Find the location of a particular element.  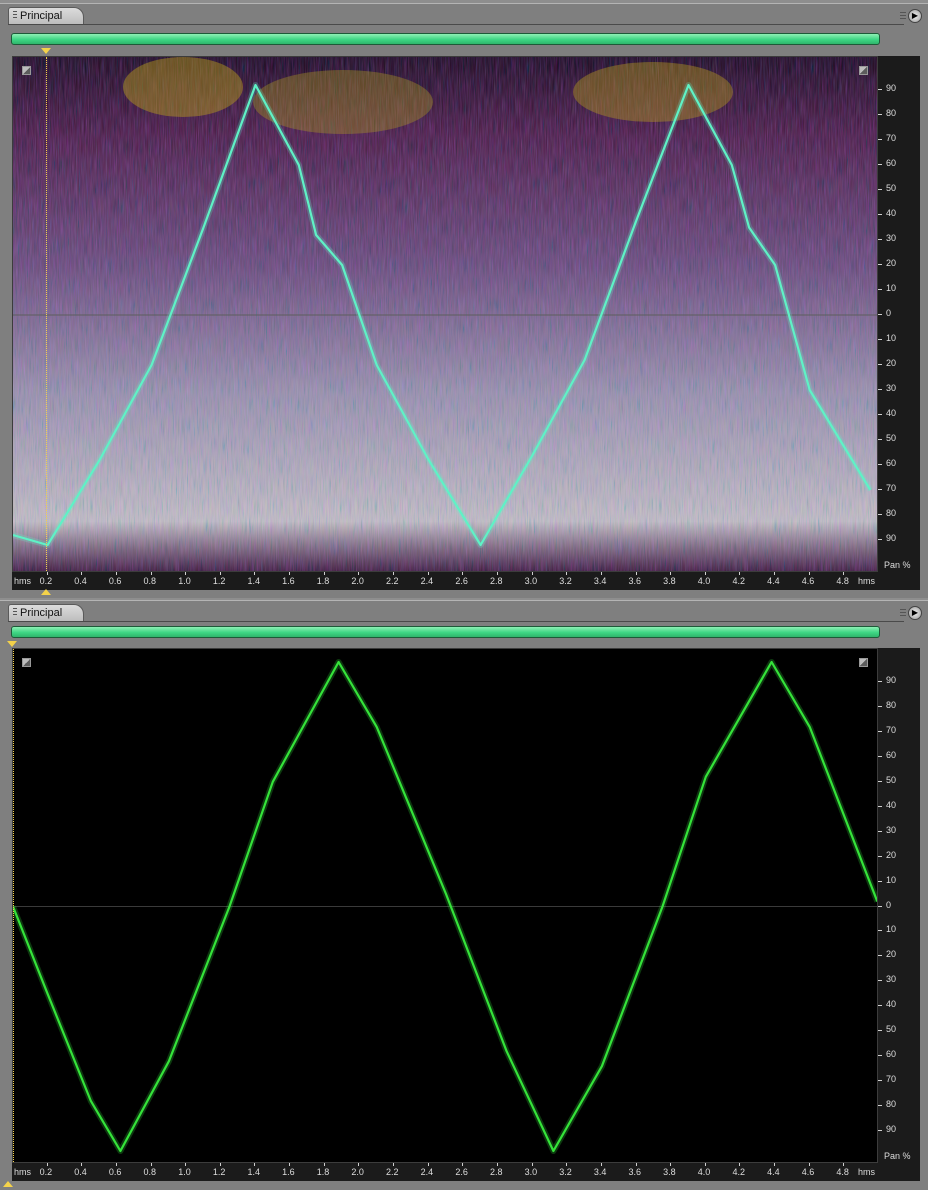

x-tick-label: 4.8 is located at coordinates (842, 581).